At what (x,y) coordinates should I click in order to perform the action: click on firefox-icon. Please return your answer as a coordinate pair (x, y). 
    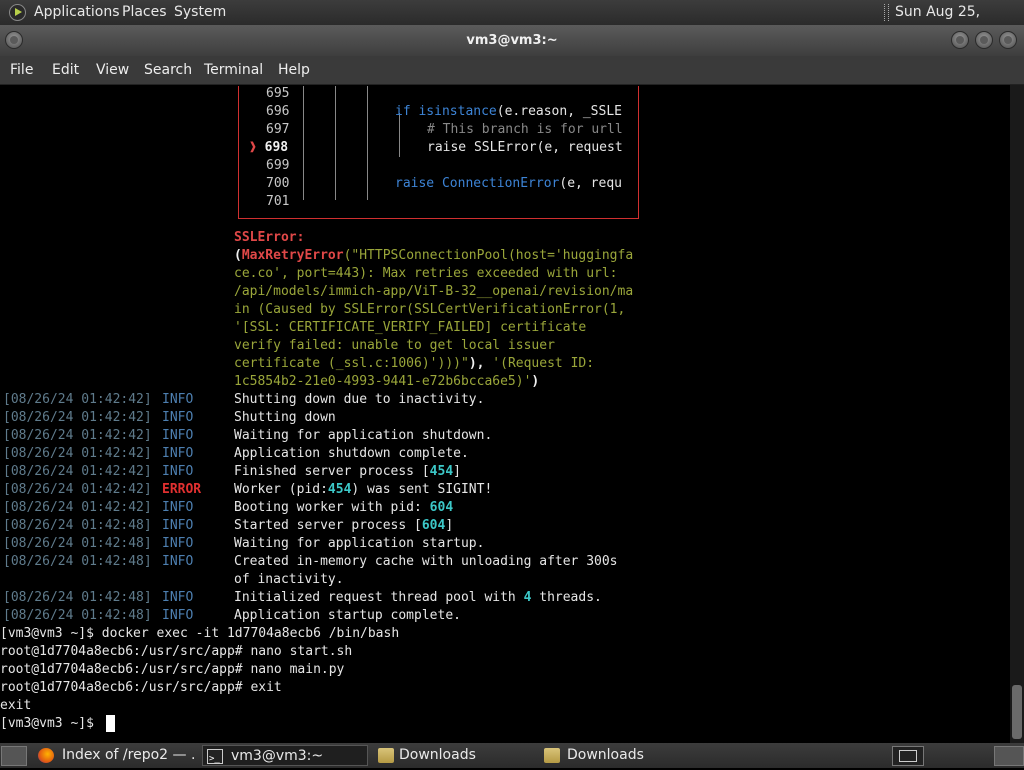
    Looking at the image, I should click on (46, 755).